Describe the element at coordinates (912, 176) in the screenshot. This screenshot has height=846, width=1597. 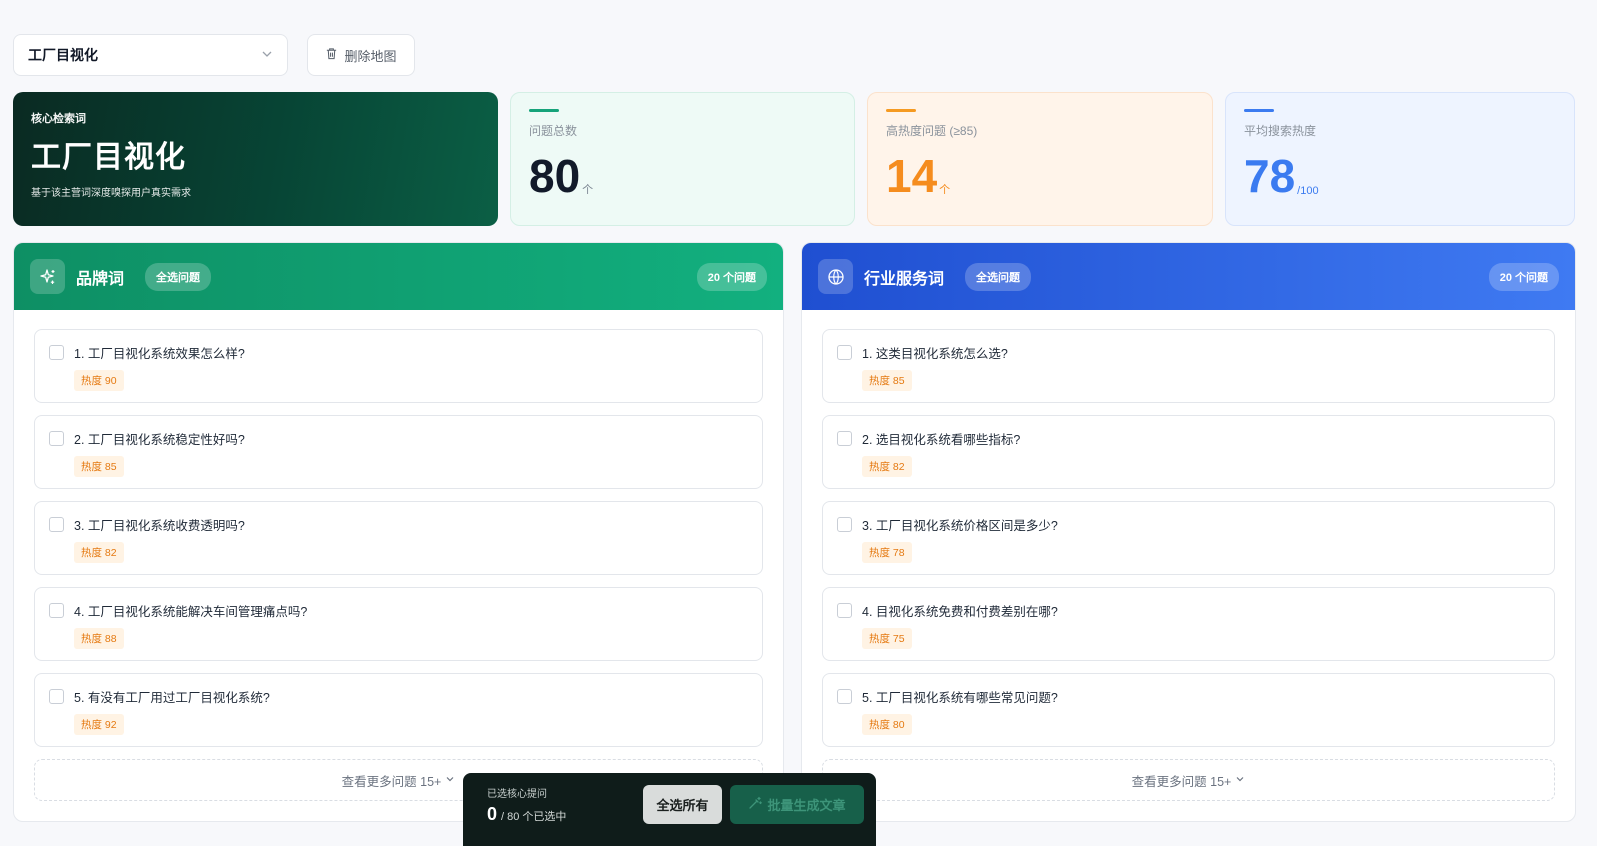
I see `stat-value: 14` at that location.